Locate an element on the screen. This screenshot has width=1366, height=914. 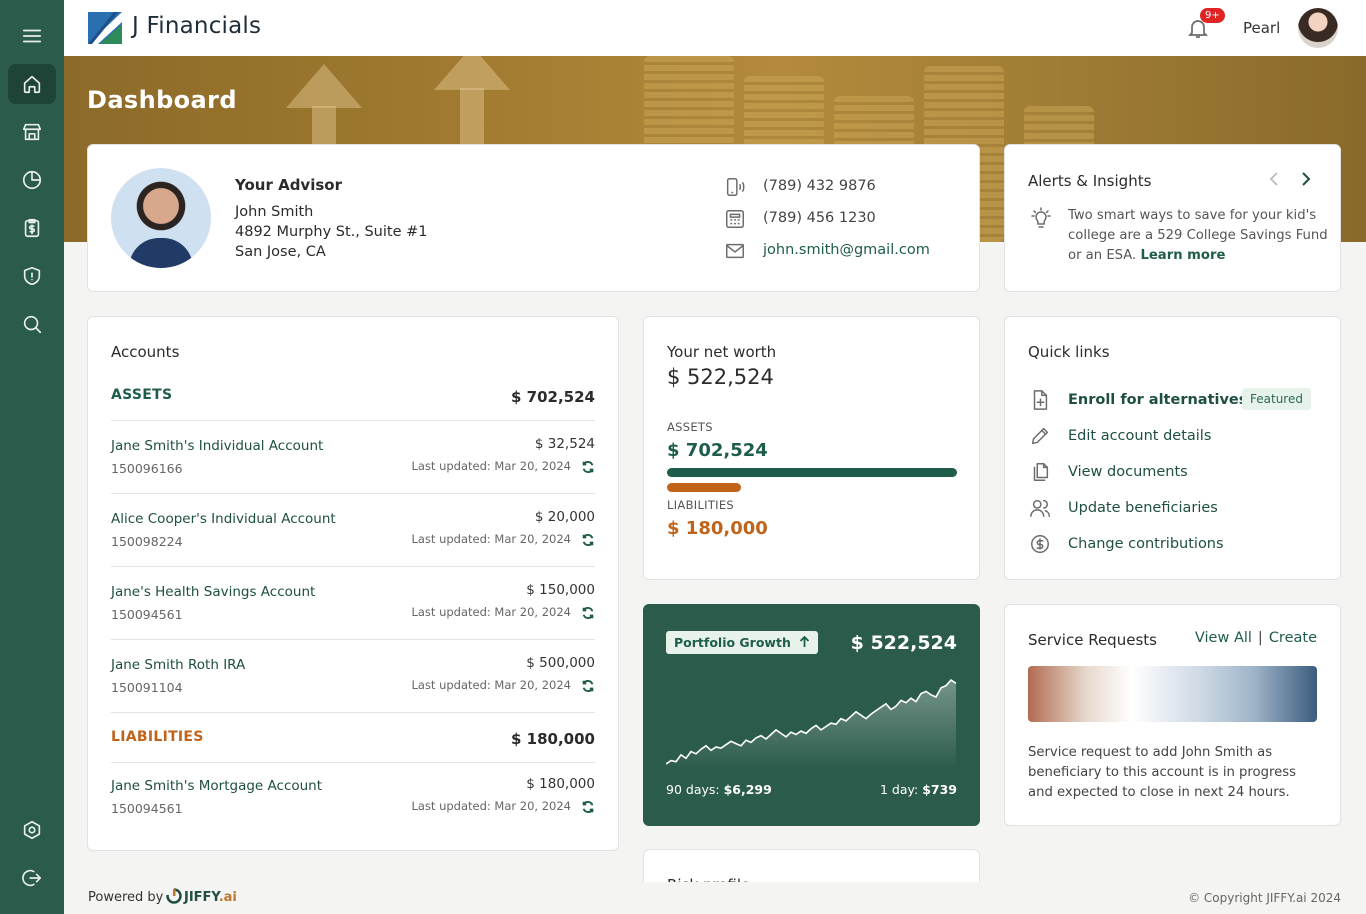
account-amount: $ 20,000 is located at coordinates (564, 517).